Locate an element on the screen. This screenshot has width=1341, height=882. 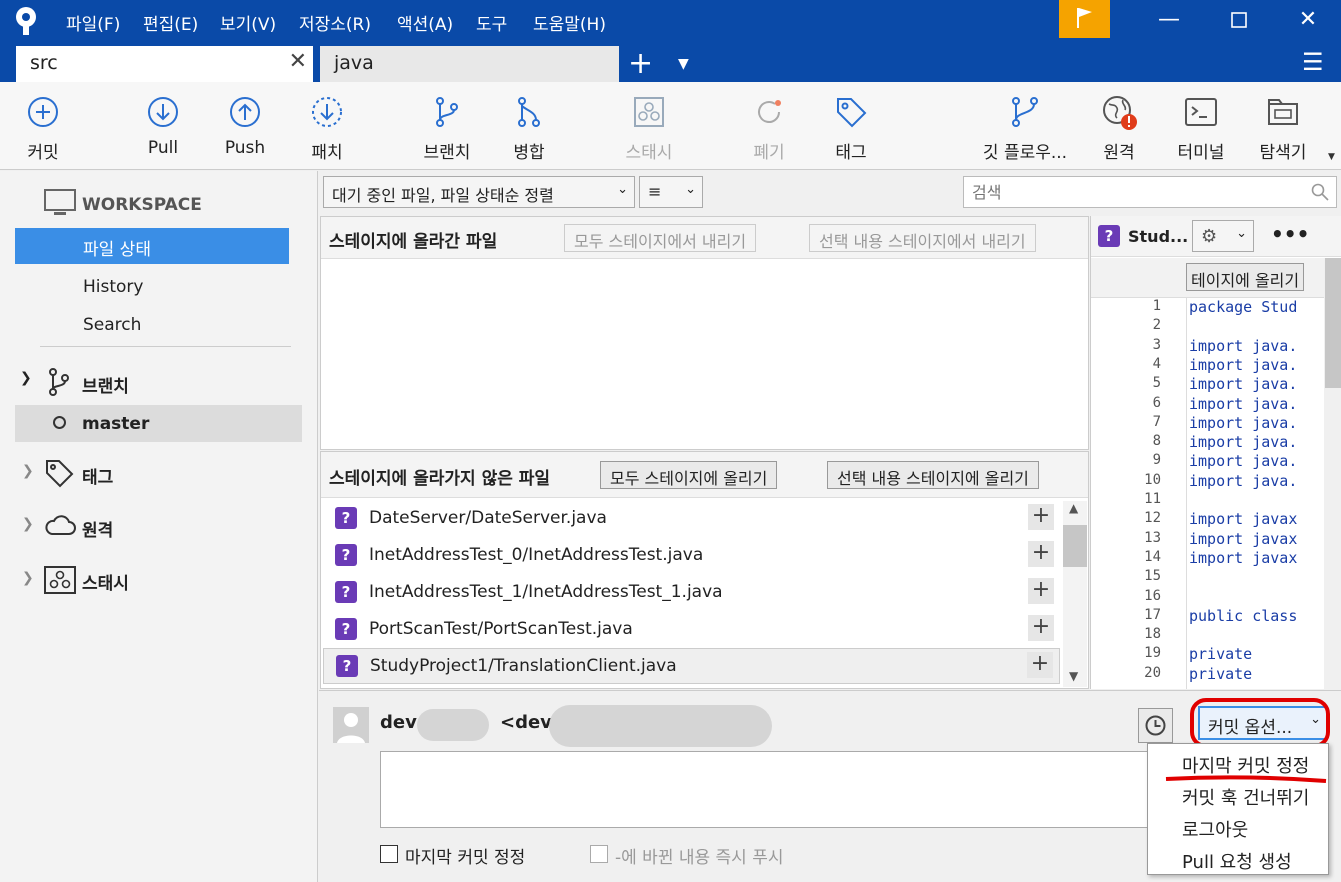
minimize-icon: — is located at coordinates (1169, 19).